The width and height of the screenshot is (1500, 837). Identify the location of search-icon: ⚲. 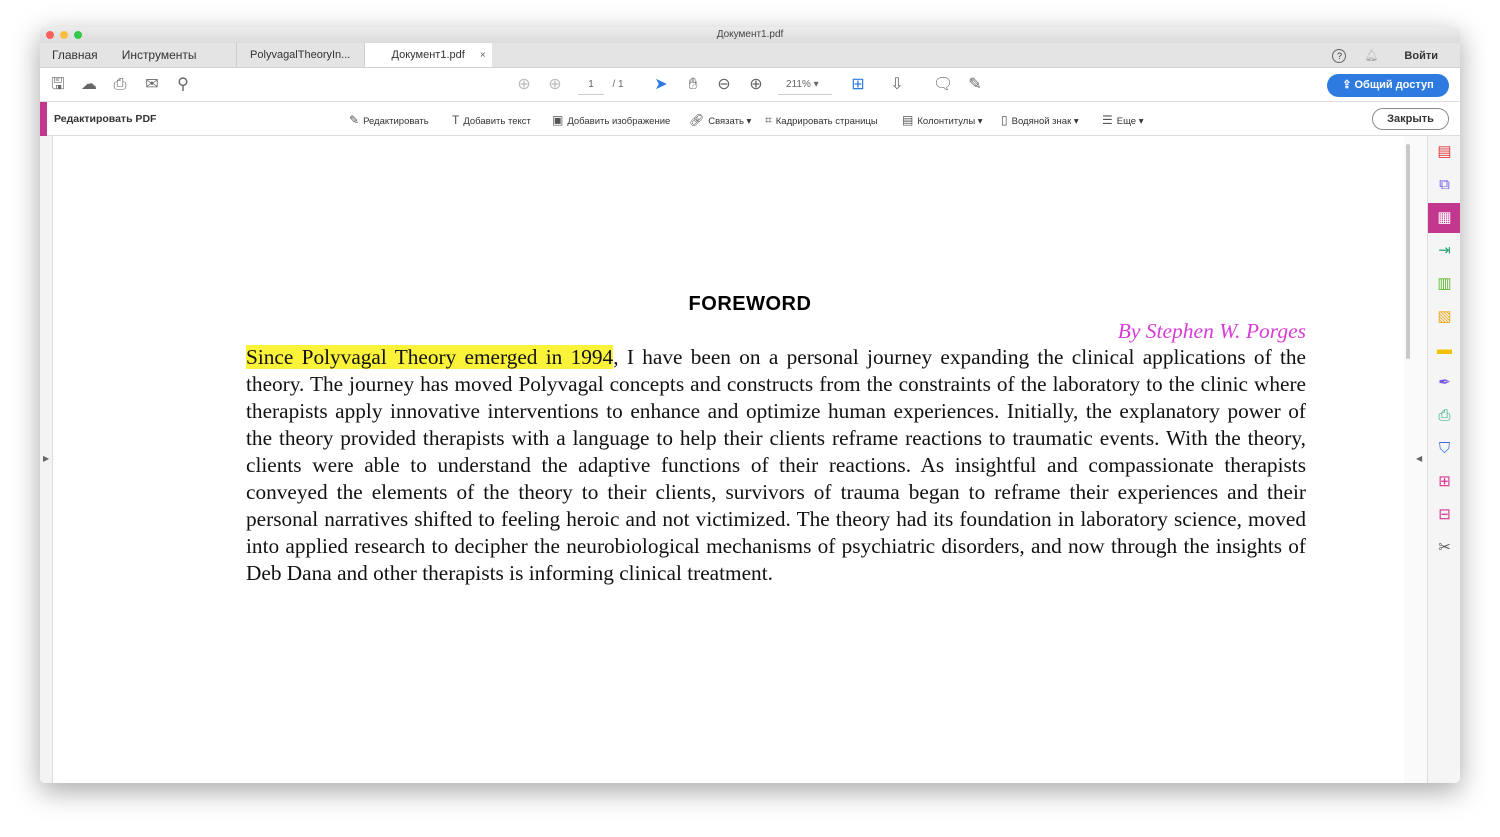
(183, 85).